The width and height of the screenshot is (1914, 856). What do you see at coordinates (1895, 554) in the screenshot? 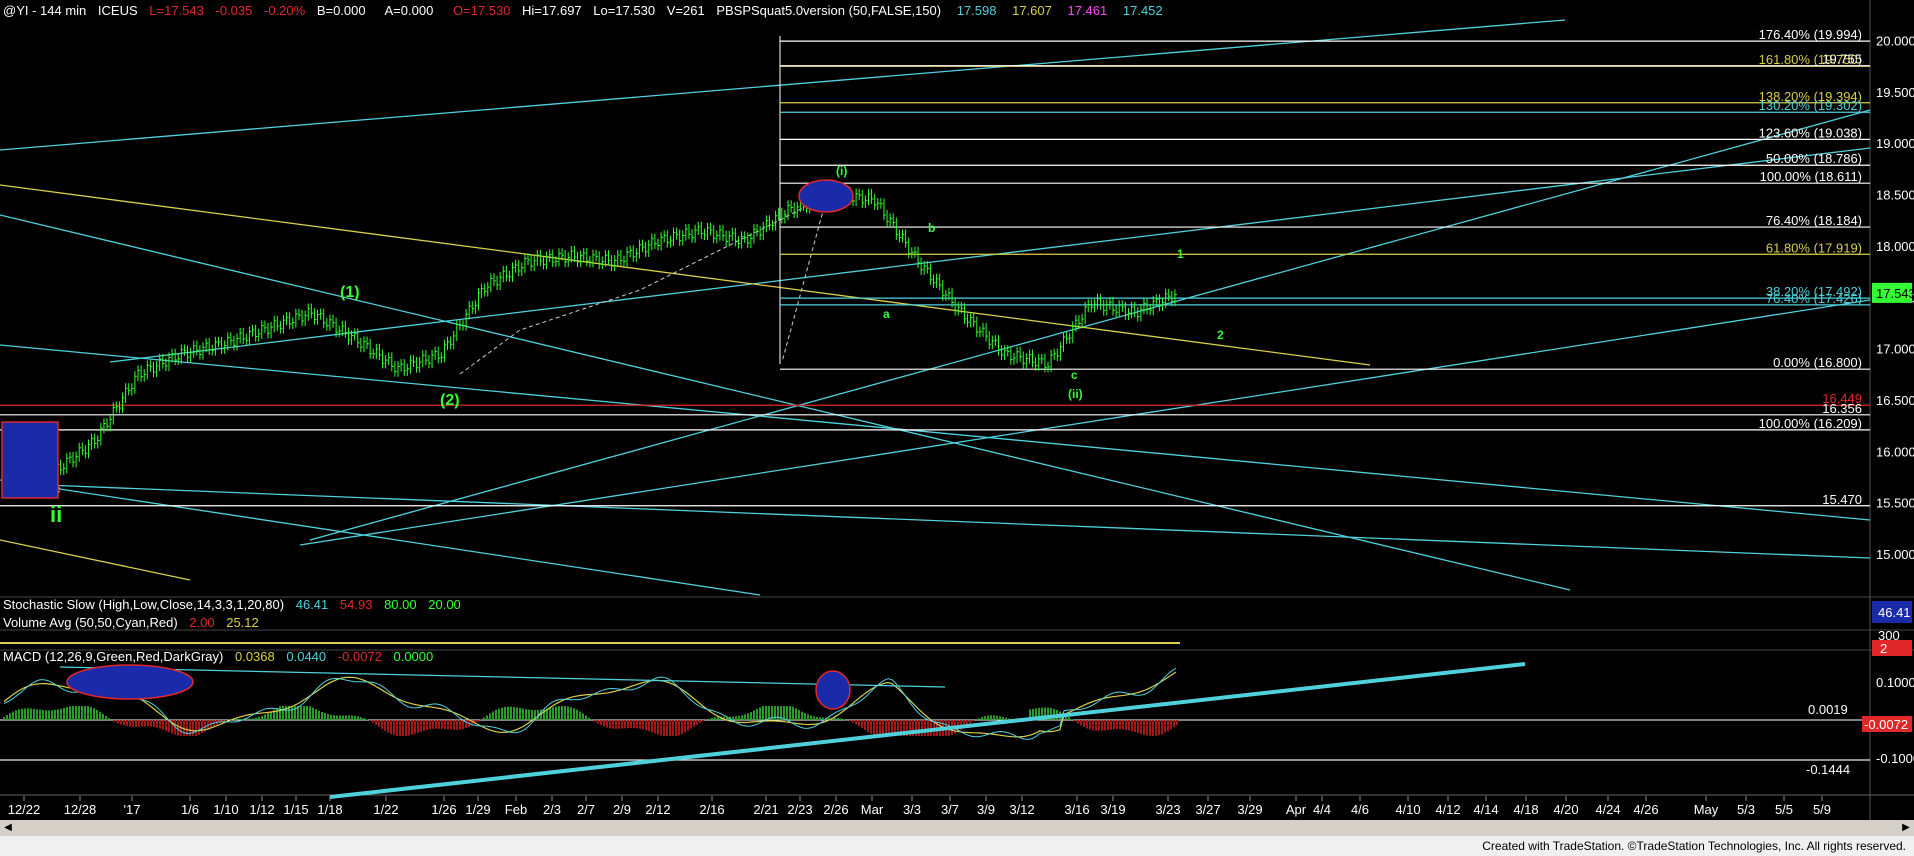
I see `price-tick: 15.000` at bounding box center [1895, 554].